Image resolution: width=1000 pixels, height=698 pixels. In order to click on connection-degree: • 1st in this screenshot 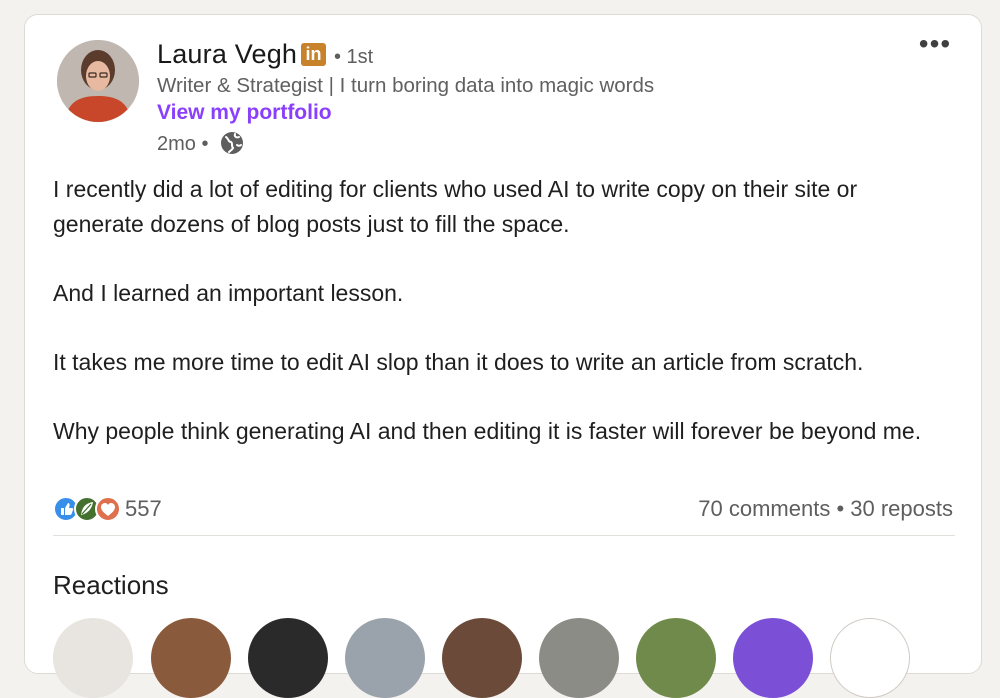, I will do `click(354, 57)`.